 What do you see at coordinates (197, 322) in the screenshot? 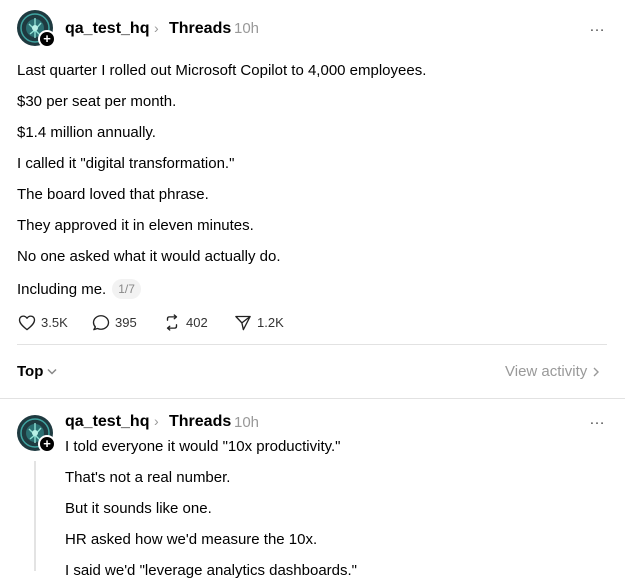
I see `repost-count: 402` at bounding box center [197, 322].